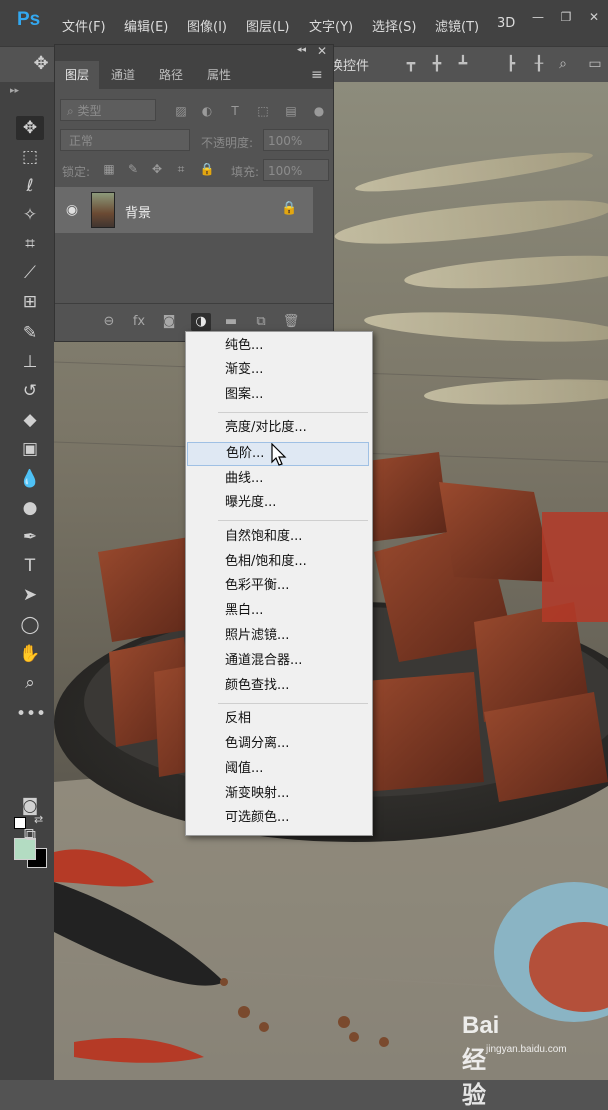 The height and width of the screenshot is (1110, 608). Describe the element at coordinates (30, 566) in the screenshot. I see `type-icon: T` at that location.